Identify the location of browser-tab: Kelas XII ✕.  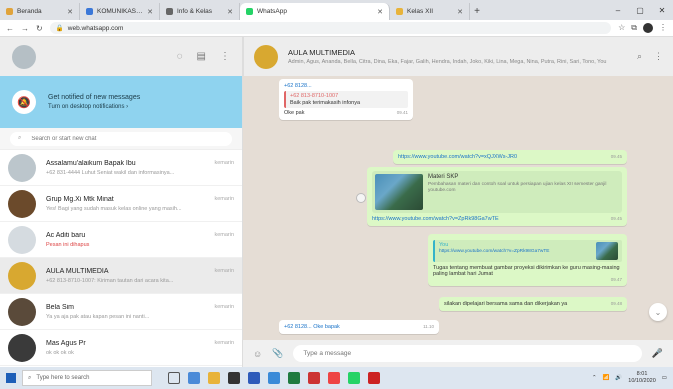
(430, 11).